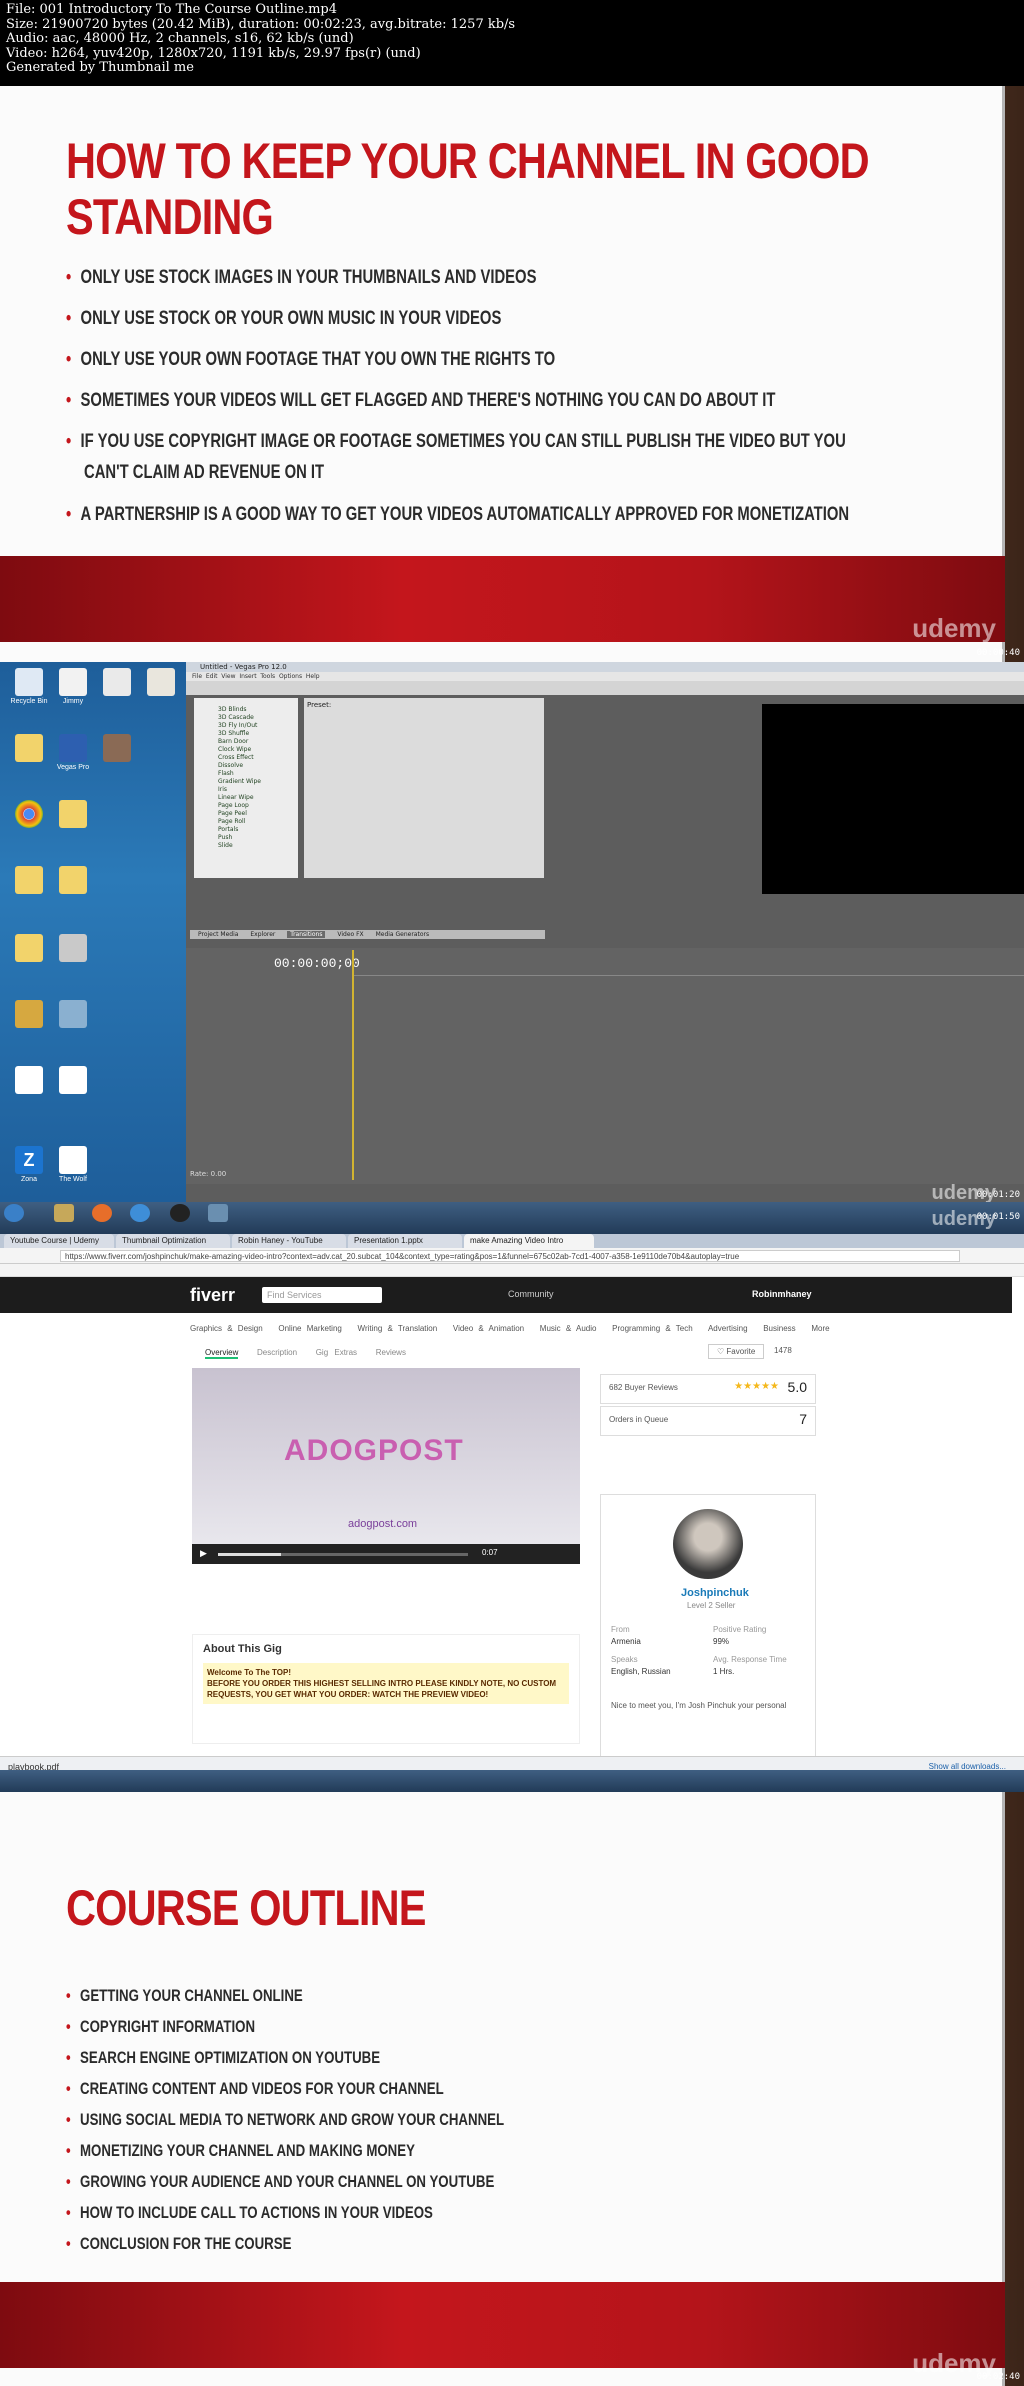 The height and width of the screenshot is (2386, 1024). What do you see at coordinates (488, 1328) in the screenshot?
I see `category-link: Video & Animation` at bounding box center [488, 1328].